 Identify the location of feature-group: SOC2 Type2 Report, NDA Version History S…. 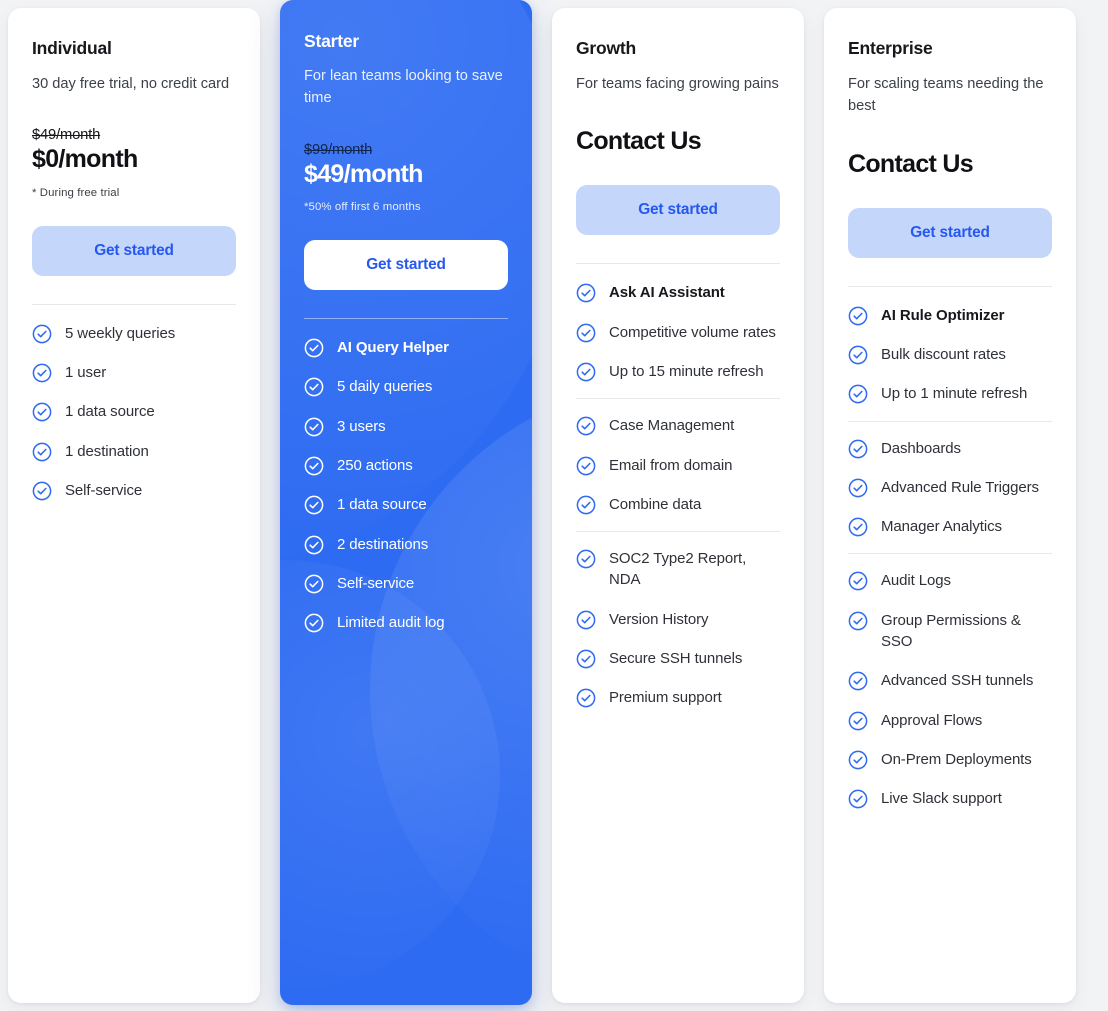
(678, 628).